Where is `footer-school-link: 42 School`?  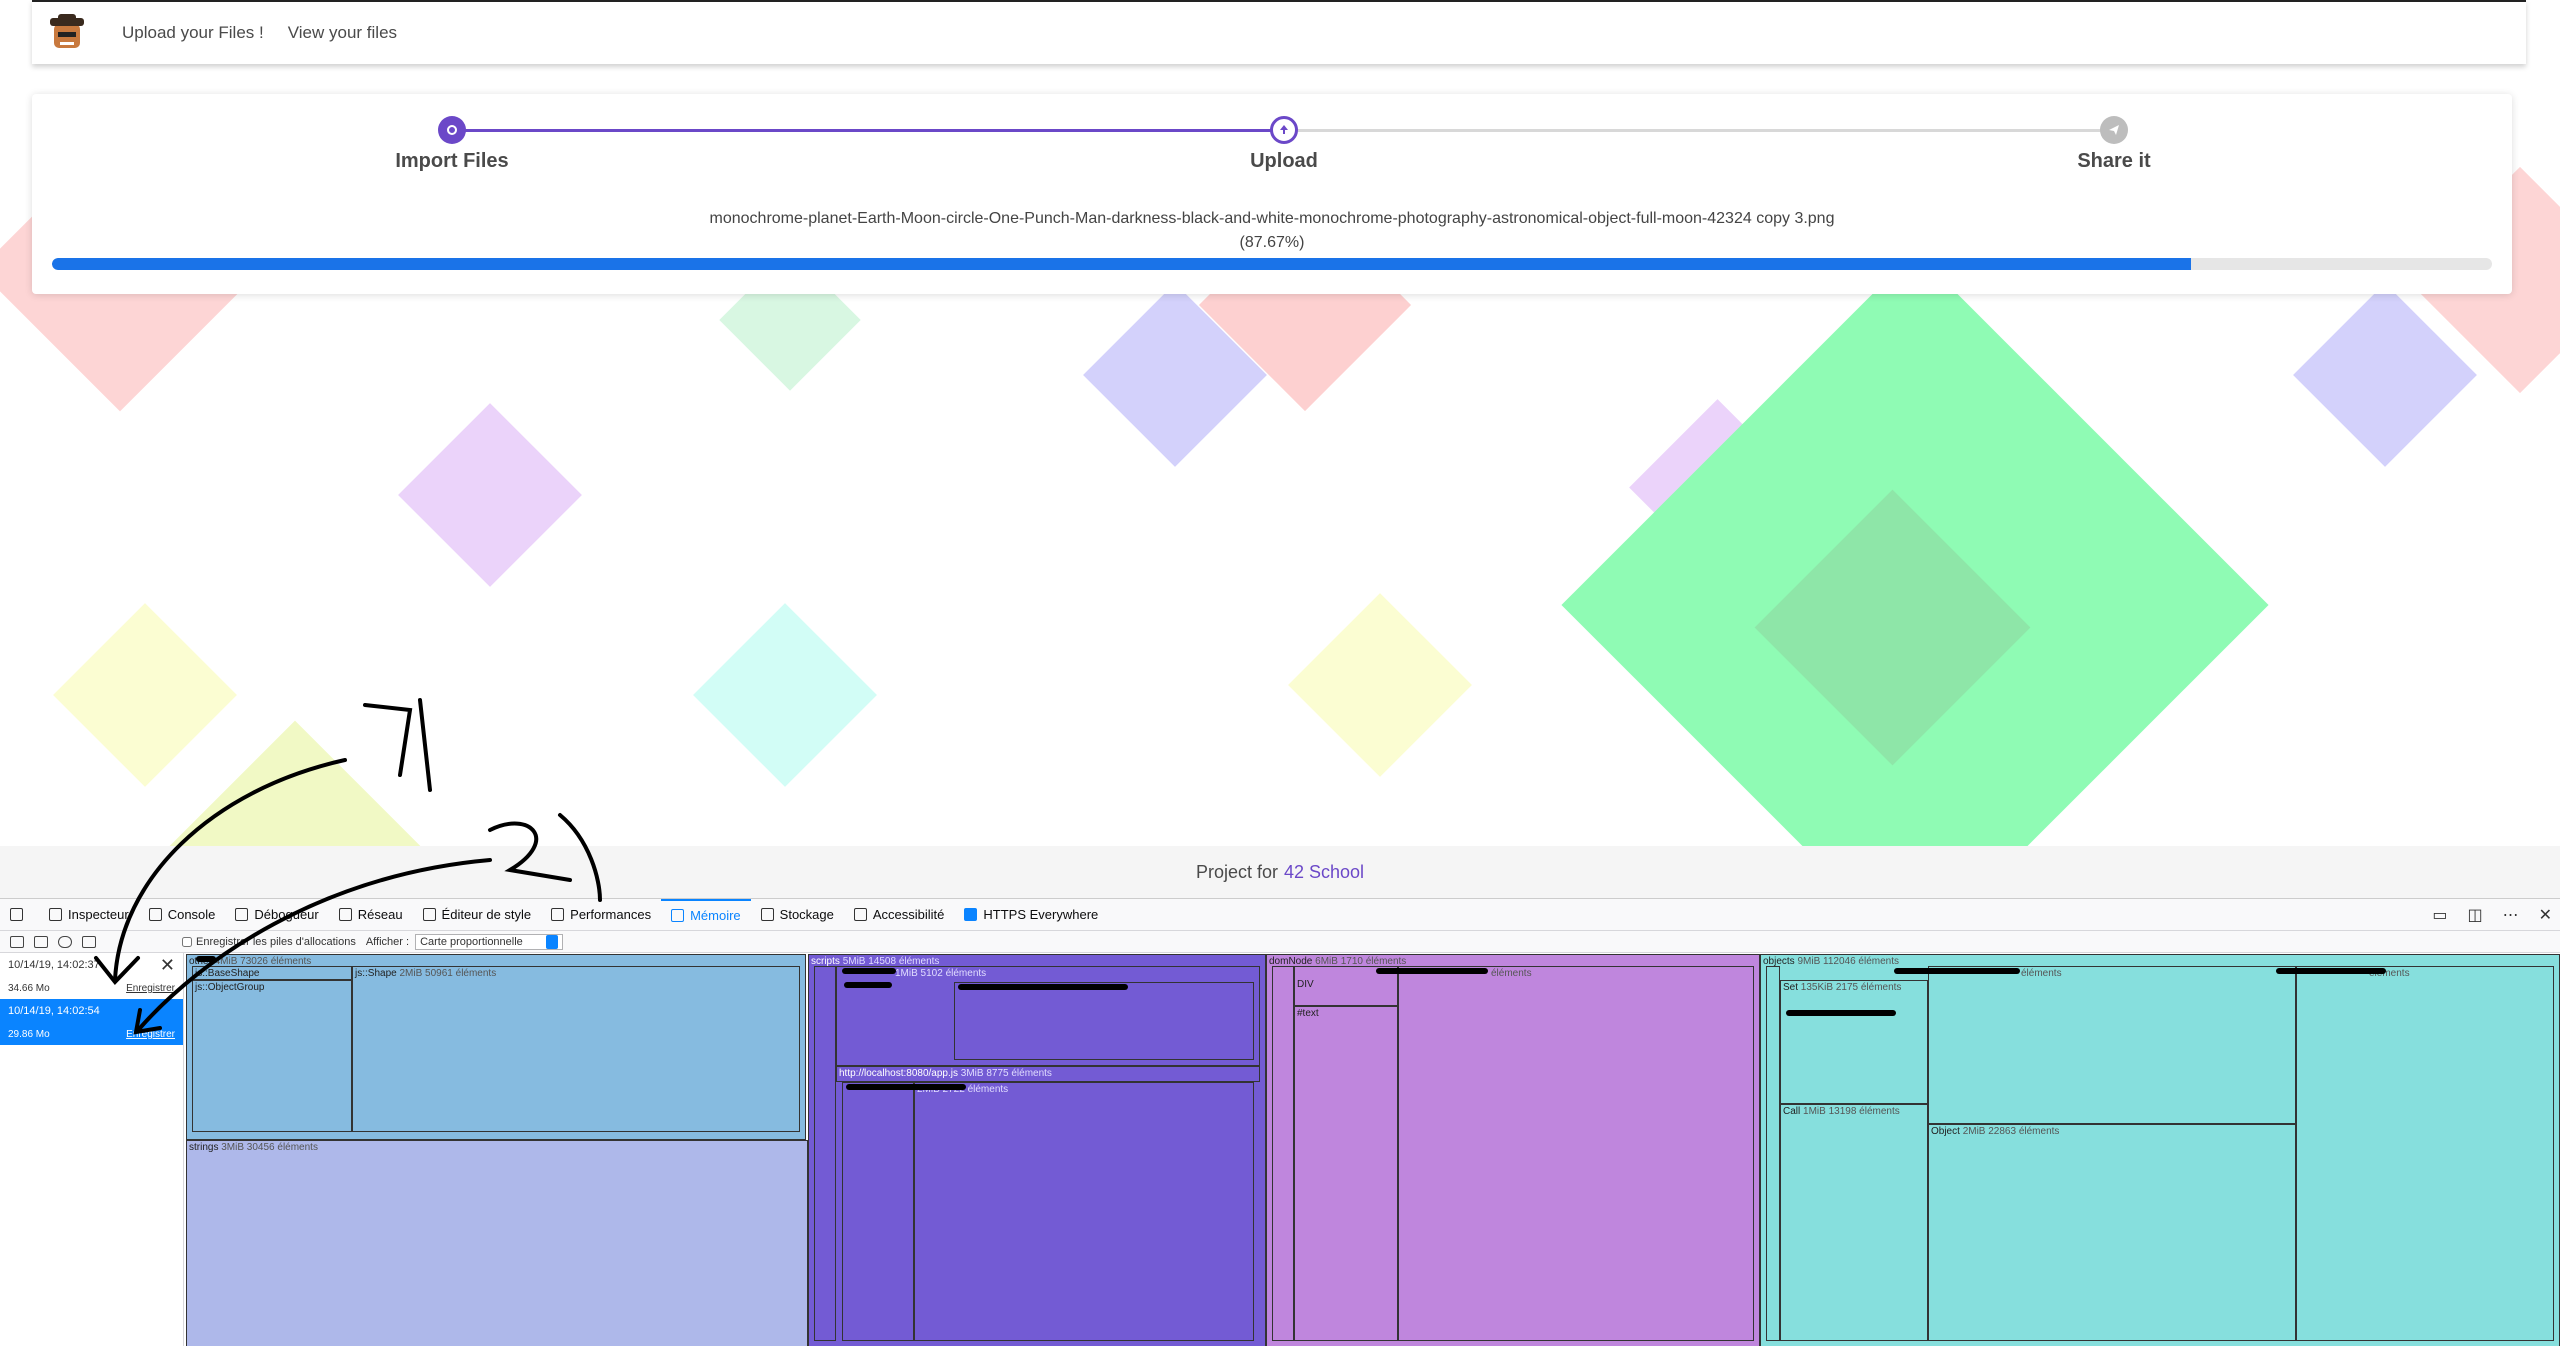
footer-school-link: 42 School is located at coordinates (1324, 872).